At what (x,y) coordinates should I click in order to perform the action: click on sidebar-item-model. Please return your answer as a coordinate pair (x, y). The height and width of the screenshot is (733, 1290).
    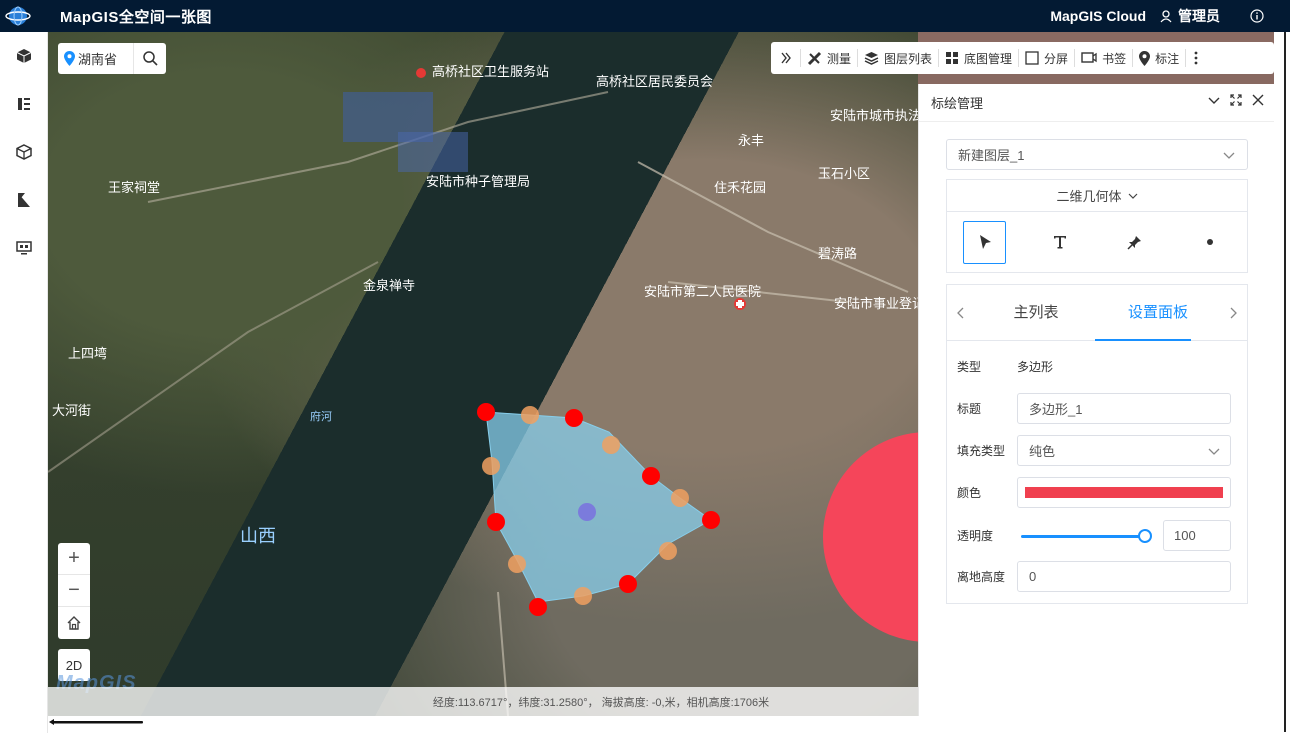
    Looking at the image, I should click on (24, 152).